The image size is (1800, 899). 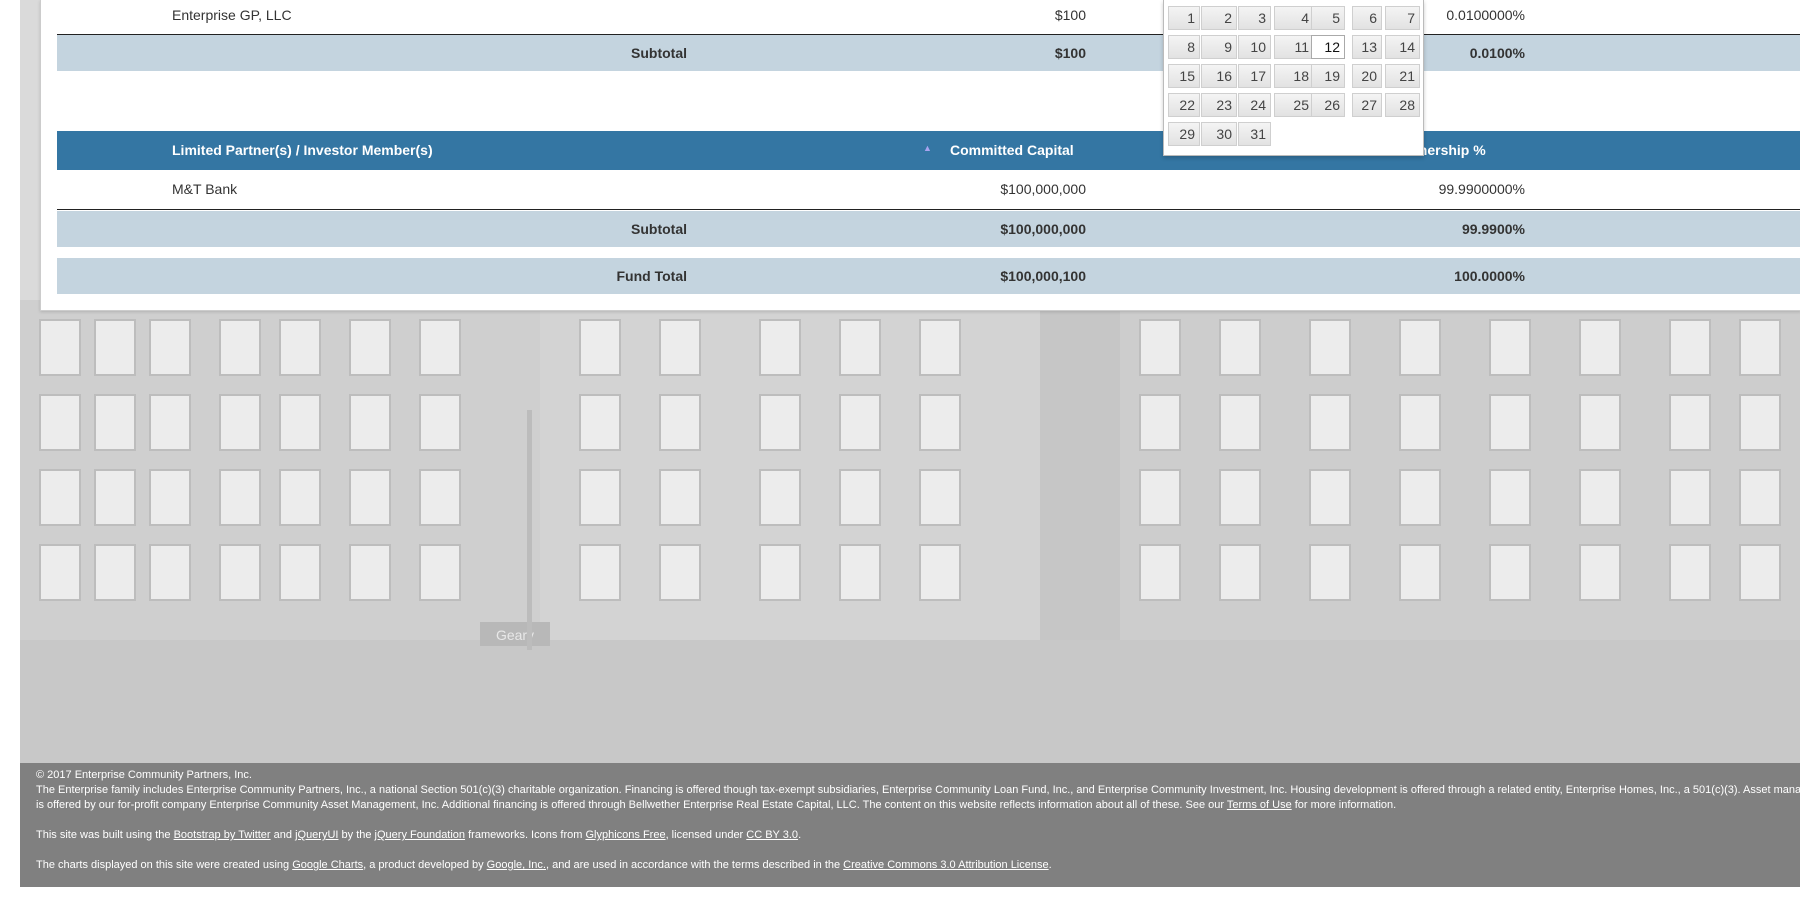 I want to click on datepicker-day: 14, so click(x=1402, y=47).